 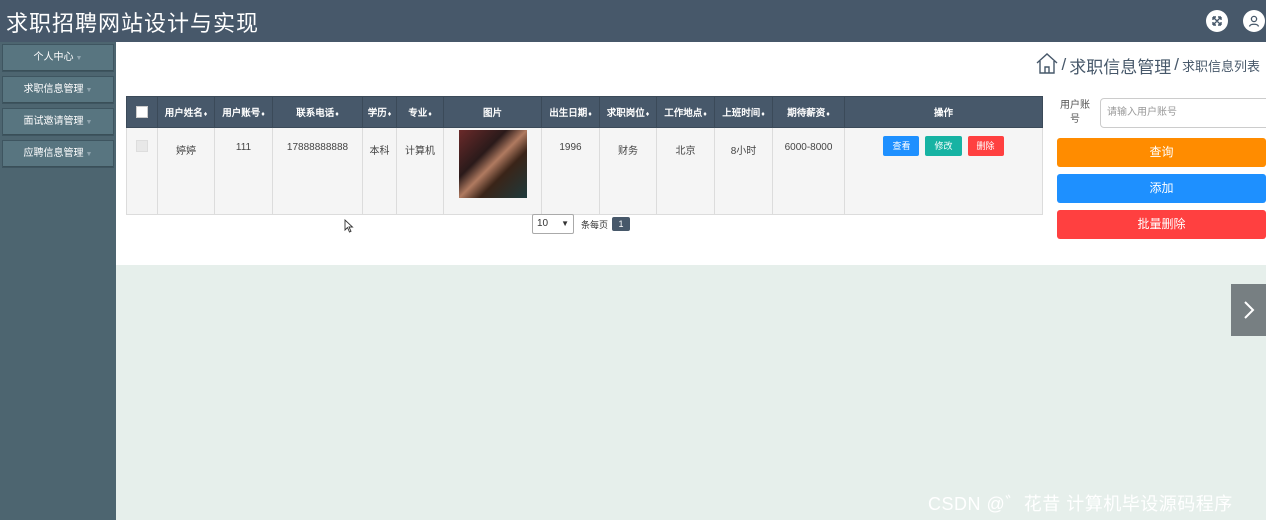 What do you see at coordinates (58, 281) in the screenshot?
I see `sidebar: 个人中心 ▼ 求职信息管理 ▼ 面试邀请管理 ▼ 应聘信息管理 ▼` at bounding box center [58, 281].